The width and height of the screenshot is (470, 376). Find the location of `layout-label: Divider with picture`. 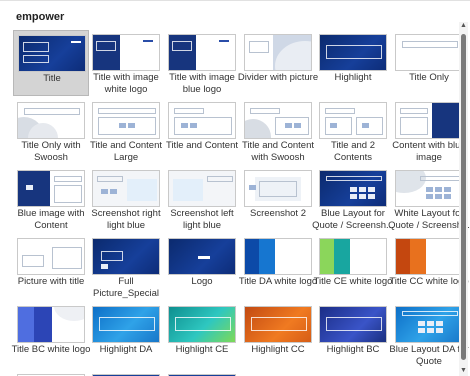

layout-label: Divider with picture is located at coordinates (278, 77).